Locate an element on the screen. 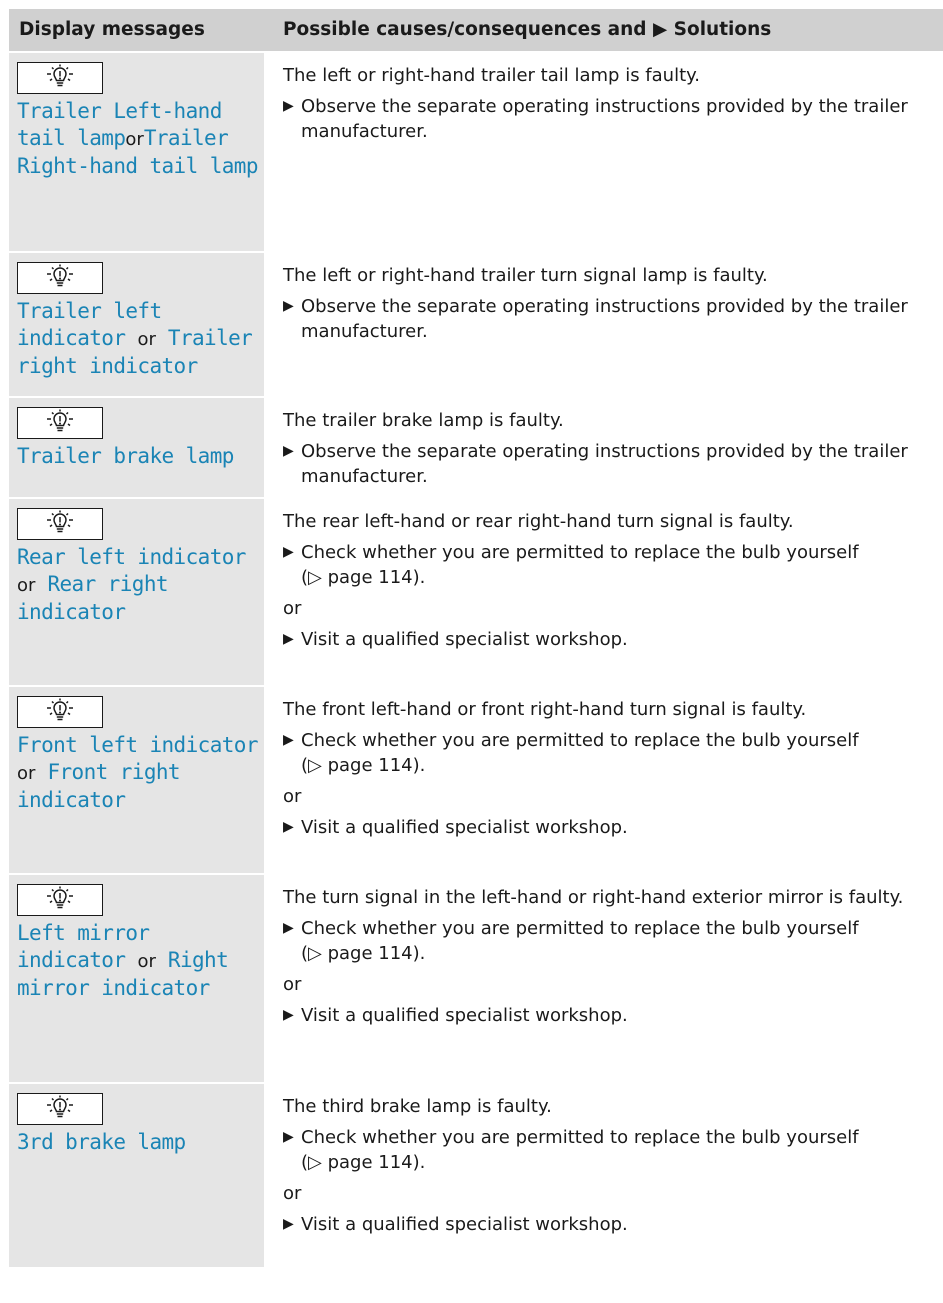 The height and width of the screenshot is (1303, 943). message-front-left-indicator: Front left indicator is located at coordinates (137, 745).